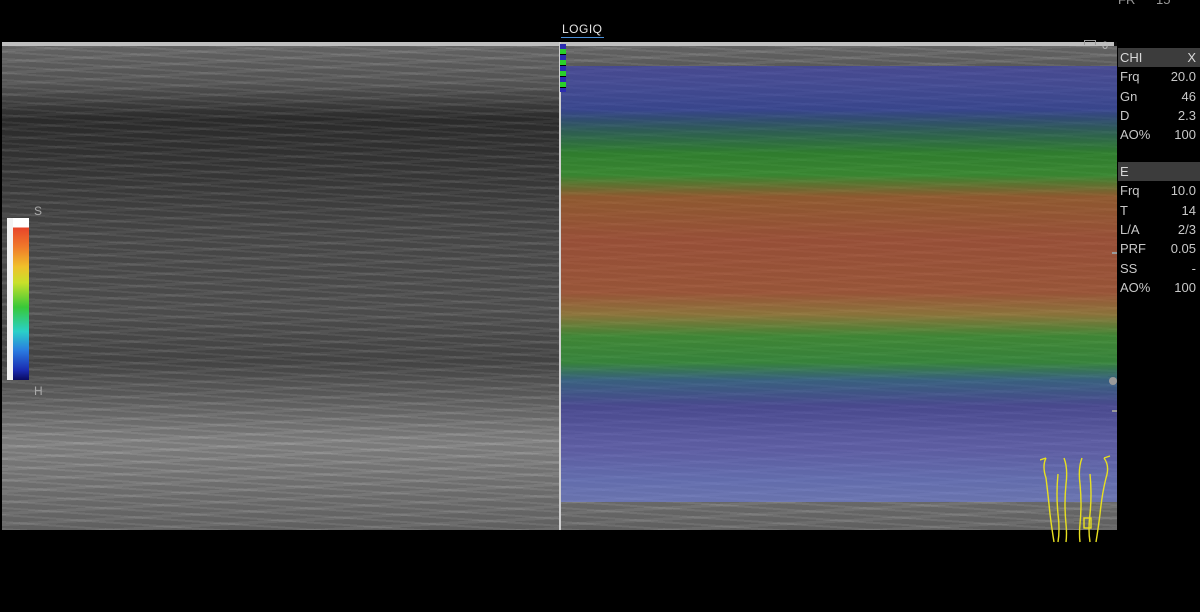 The height and width of the screenshot is (612, 1200). I want to click on scan-top-border, so click(558, 44).